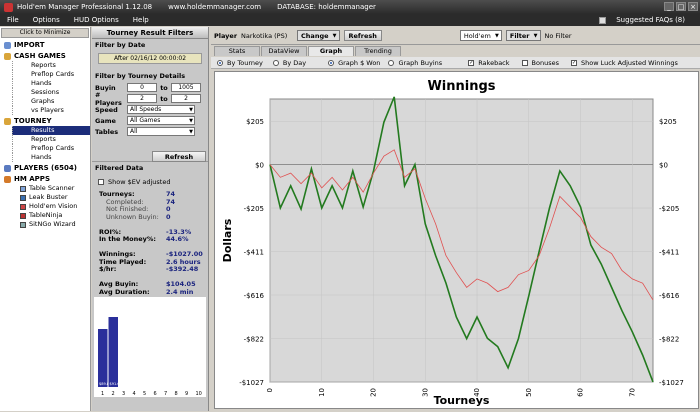 This screenshot has width=700, height=412. Describe the element at coordinates (237, 51) in the screenshot. I see `tab-stats: Stats` at that location.